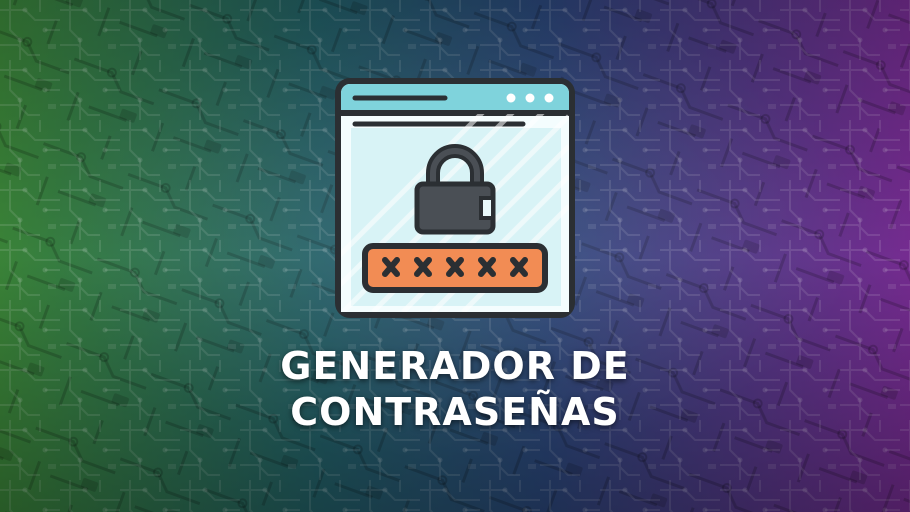  What do you see at coordinates (455, 412) in the screenshot?
I see `title-line-2: CONTRASEÑAS` at bounding box center [455, 412].